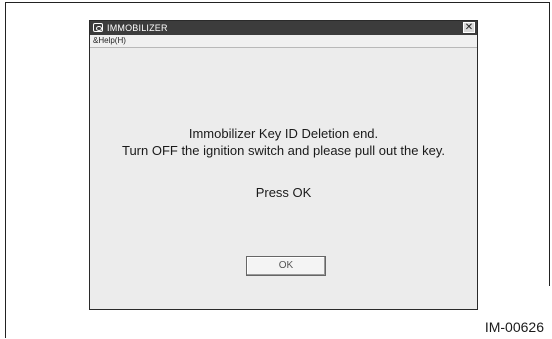 This screenshot has height=339, width=552. I want to click on figure-frame-right, so click(549, 144).